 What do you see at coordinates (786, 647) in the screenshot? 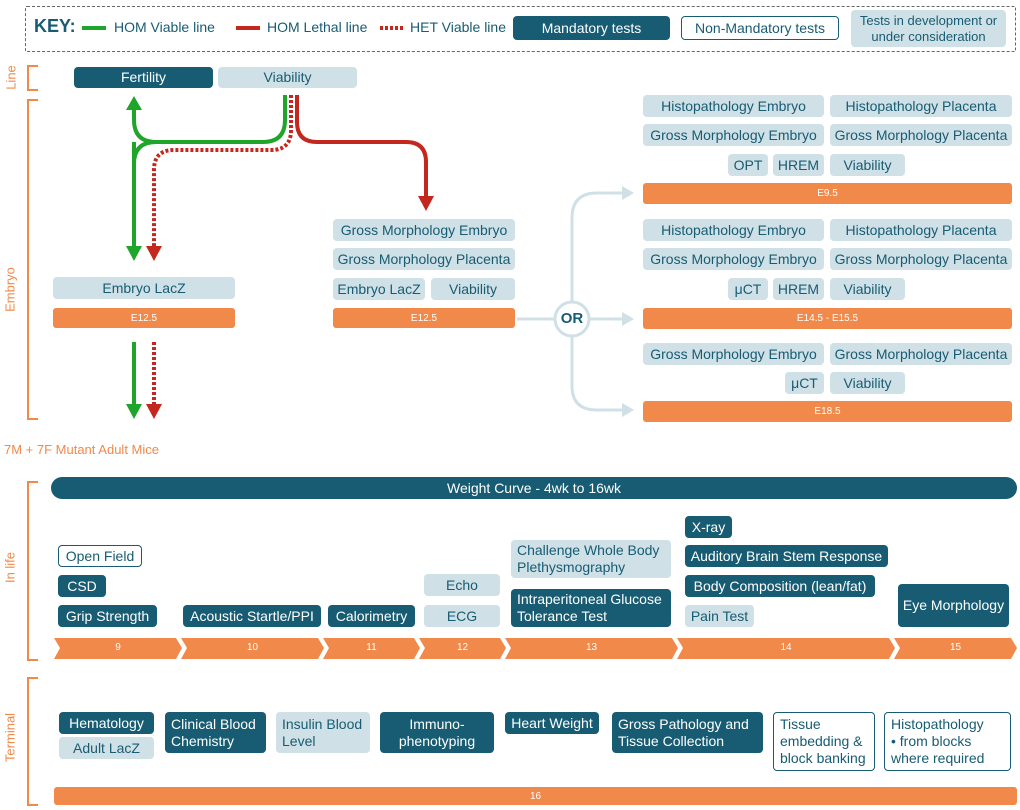
I see `week-label: 14` at bounding box center [786, 647].